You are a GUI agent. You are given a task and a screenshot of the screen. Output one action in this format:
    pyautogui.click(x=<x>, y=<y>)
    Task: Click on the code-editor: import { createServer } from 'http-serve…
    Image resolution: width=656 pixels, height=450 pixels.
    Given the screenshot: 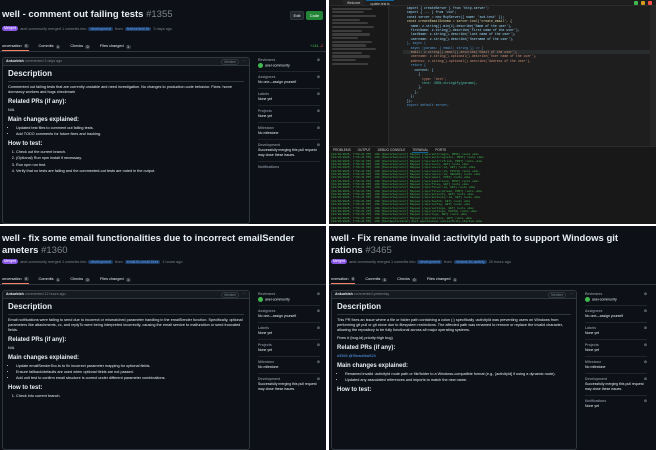 What is the action you would take?
    pyautogui.click(x=525, y=76)
    